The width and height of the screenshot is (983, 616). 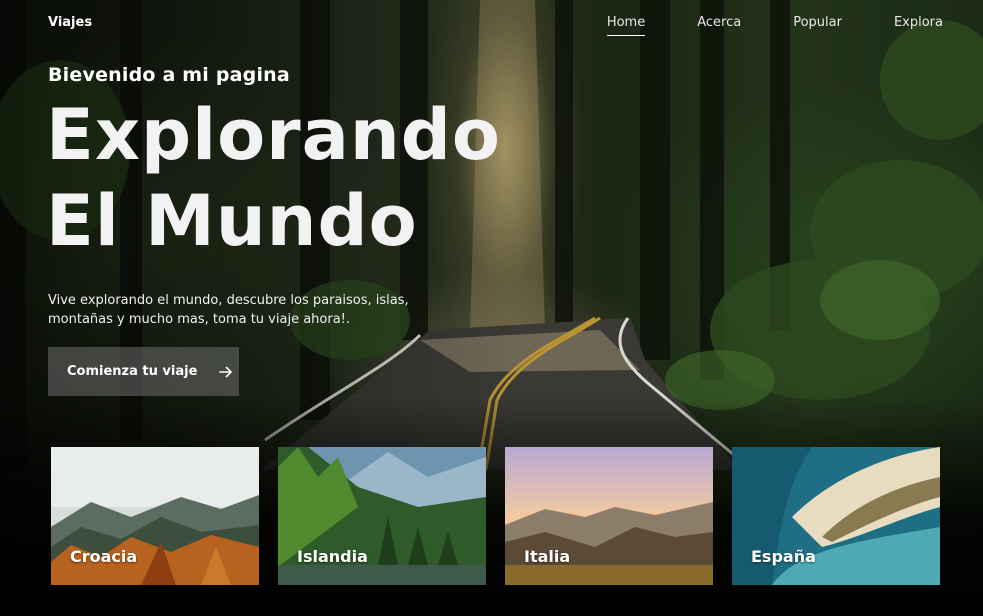 What do you see at coordinates (155, 516) in the screenshot?
I see `destination-card-croacia: Croacia` at bounding box center [155, 516].